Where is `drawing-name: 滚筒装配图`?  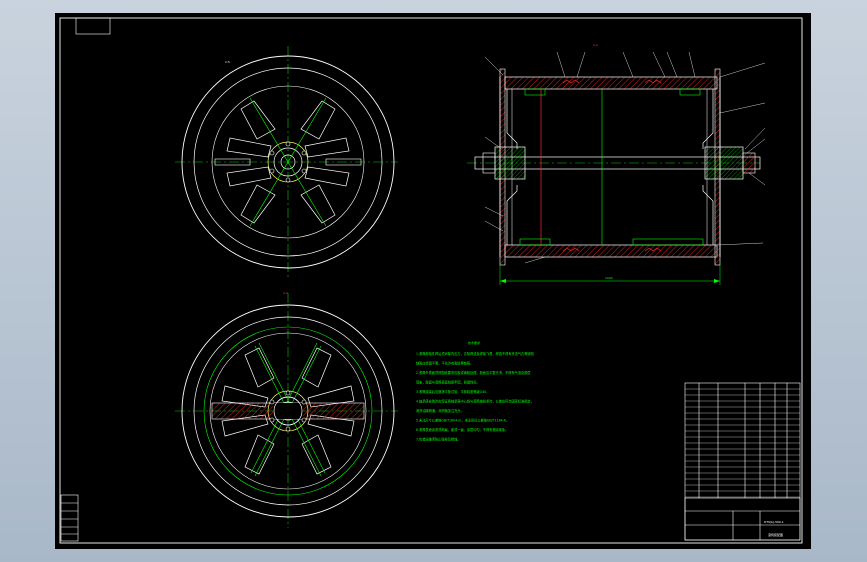
drawing-name: 滚筒装配图 is located at coordinates (775, 534).